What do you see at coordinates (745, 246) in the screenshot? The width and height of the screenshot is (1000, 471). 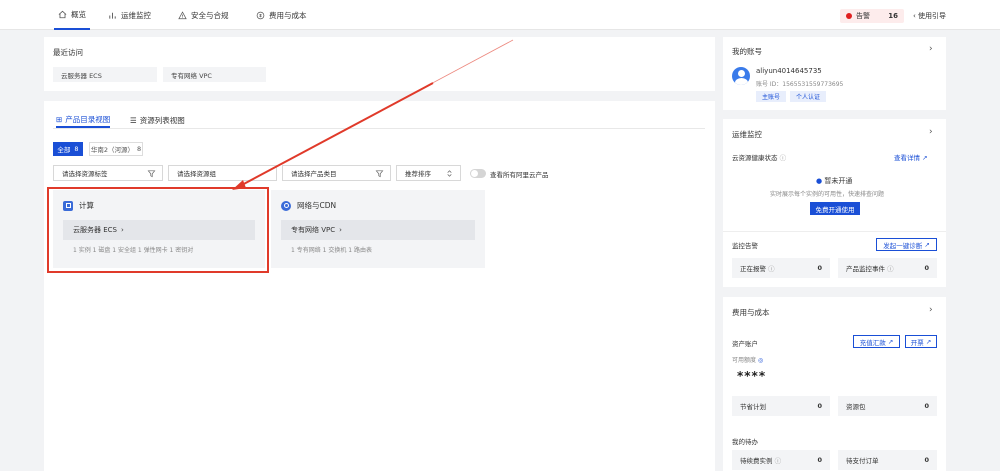 I see `alarm-label: 监控告警` at bounding box center [745, 246].